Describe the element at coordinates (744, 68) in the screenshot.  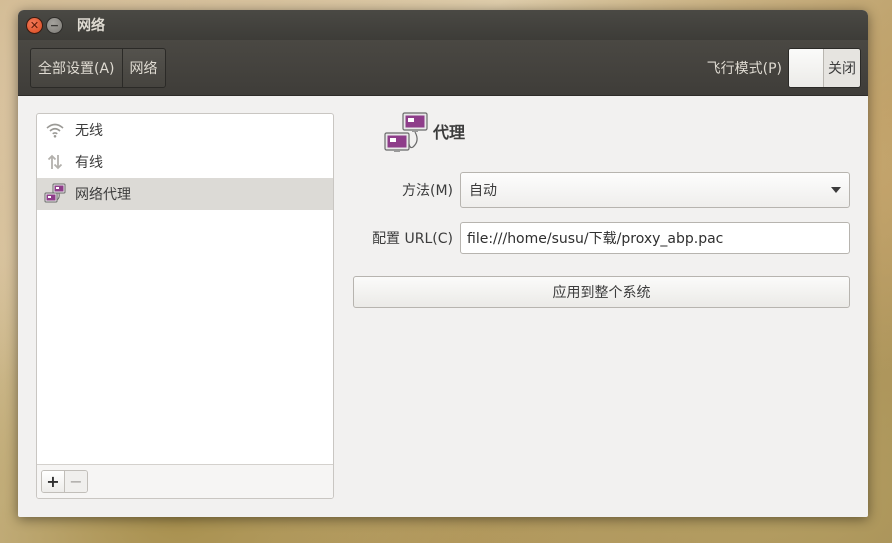
I see `airplane-mode-label: 飞行模式(P)` at that location.